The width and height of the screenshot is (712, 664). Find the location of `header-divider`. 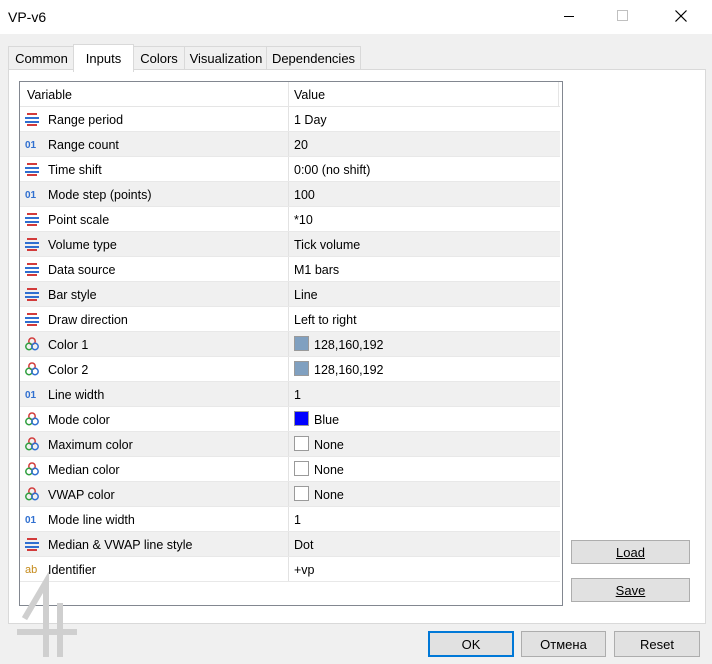

header-divider is located at coordinates (288, 94).